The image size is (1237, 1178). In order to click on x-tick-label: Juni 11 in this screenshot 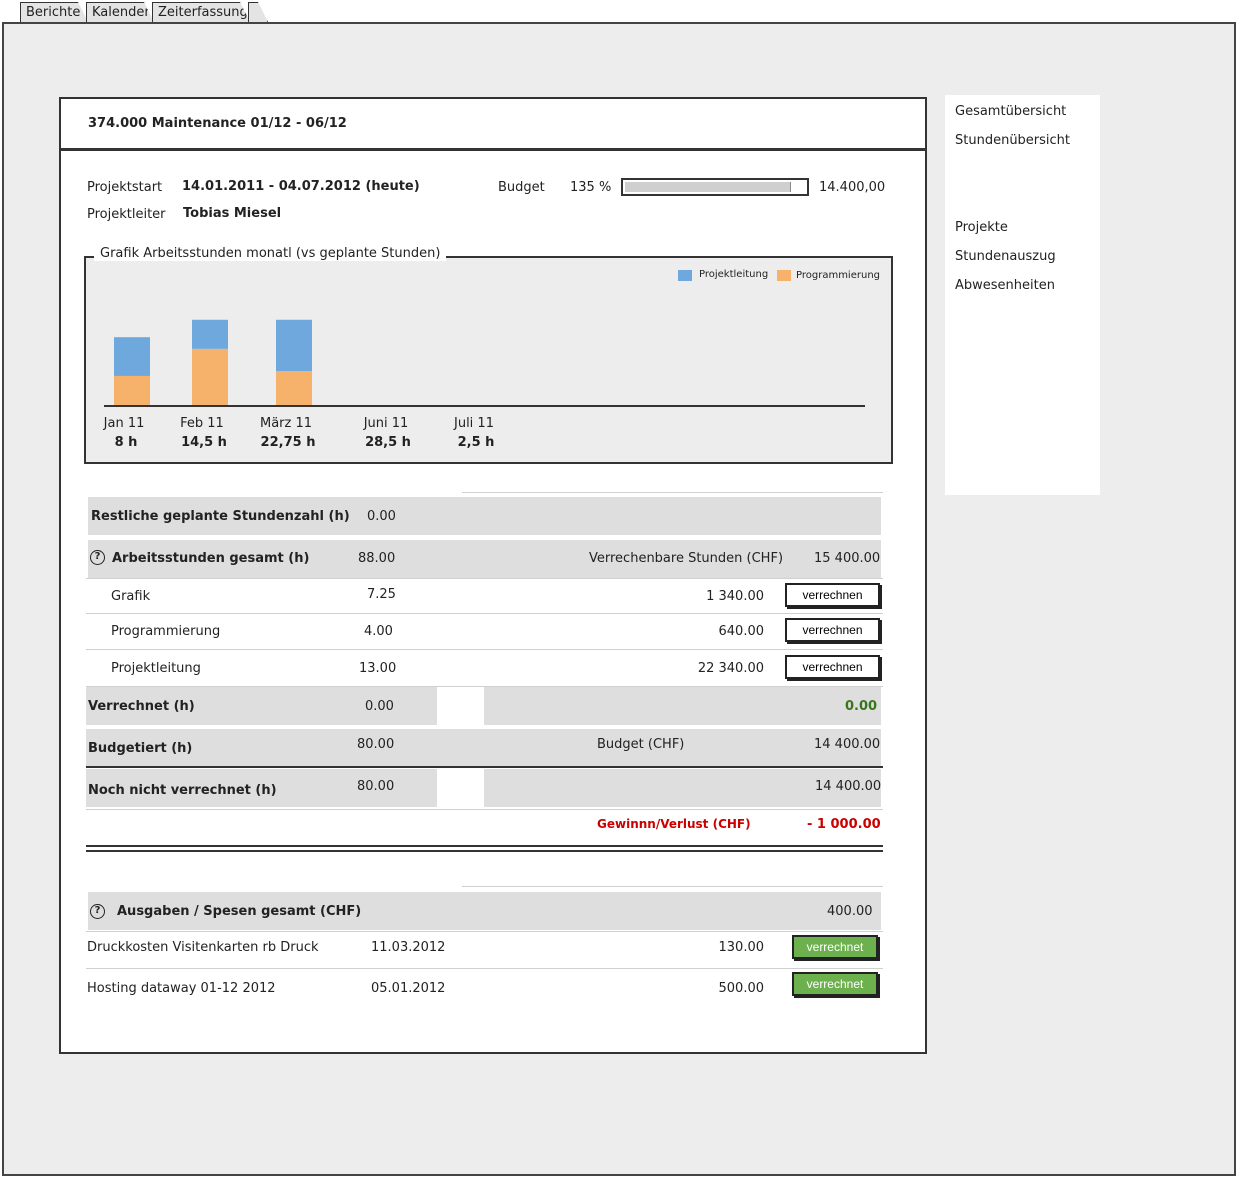, I will do `click(386, 423)`.